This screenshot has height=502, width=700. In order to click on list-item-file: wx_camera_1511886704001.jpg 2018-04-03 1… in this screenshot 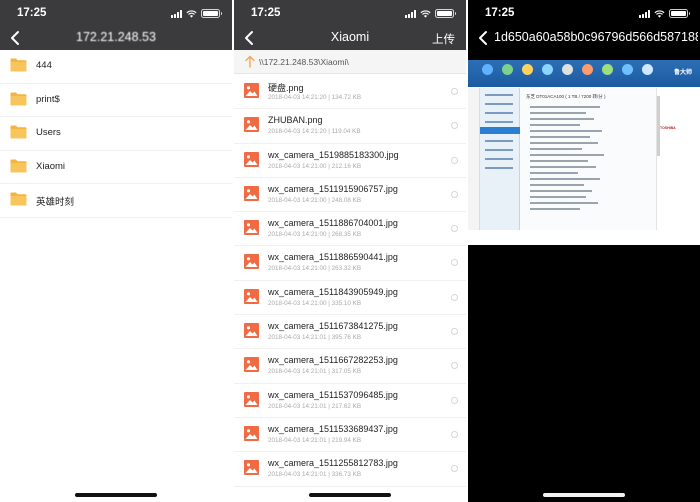, I will do `click(350, 229)`.